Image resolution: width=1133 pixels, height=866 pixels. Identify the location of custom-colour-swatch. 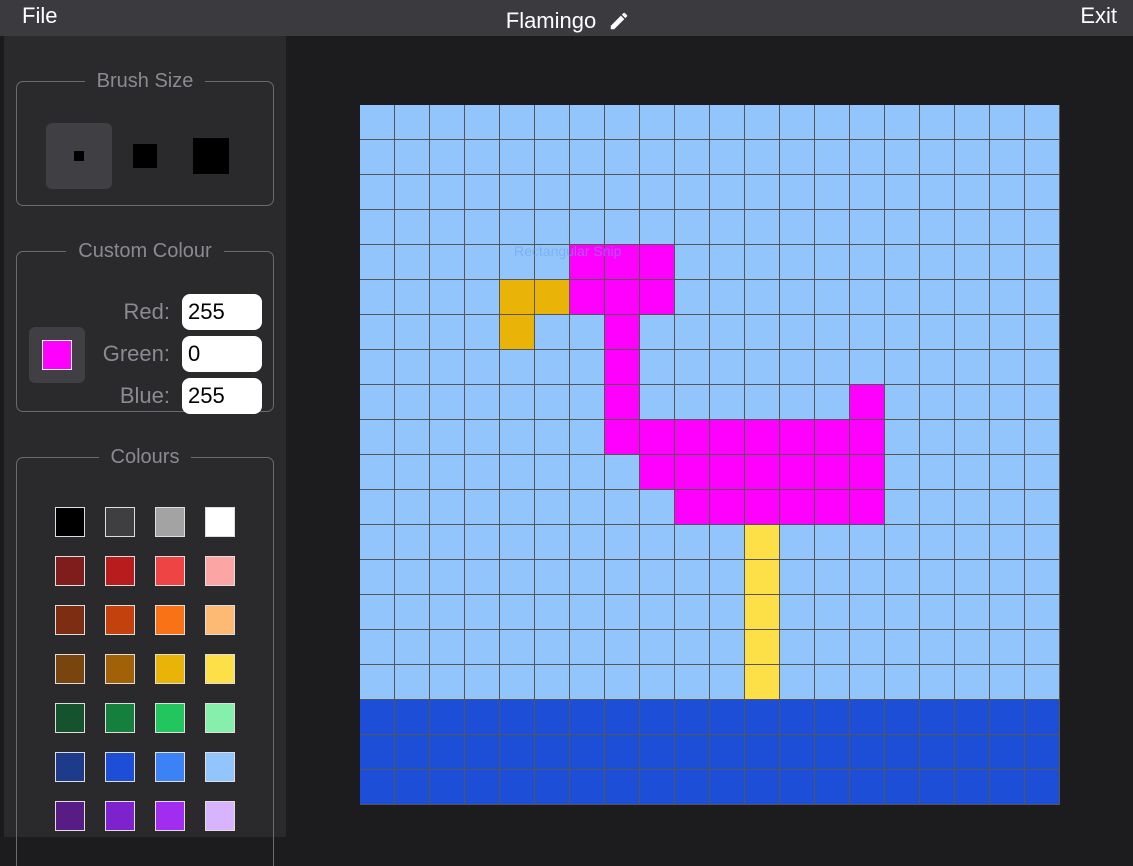
(57, 355).